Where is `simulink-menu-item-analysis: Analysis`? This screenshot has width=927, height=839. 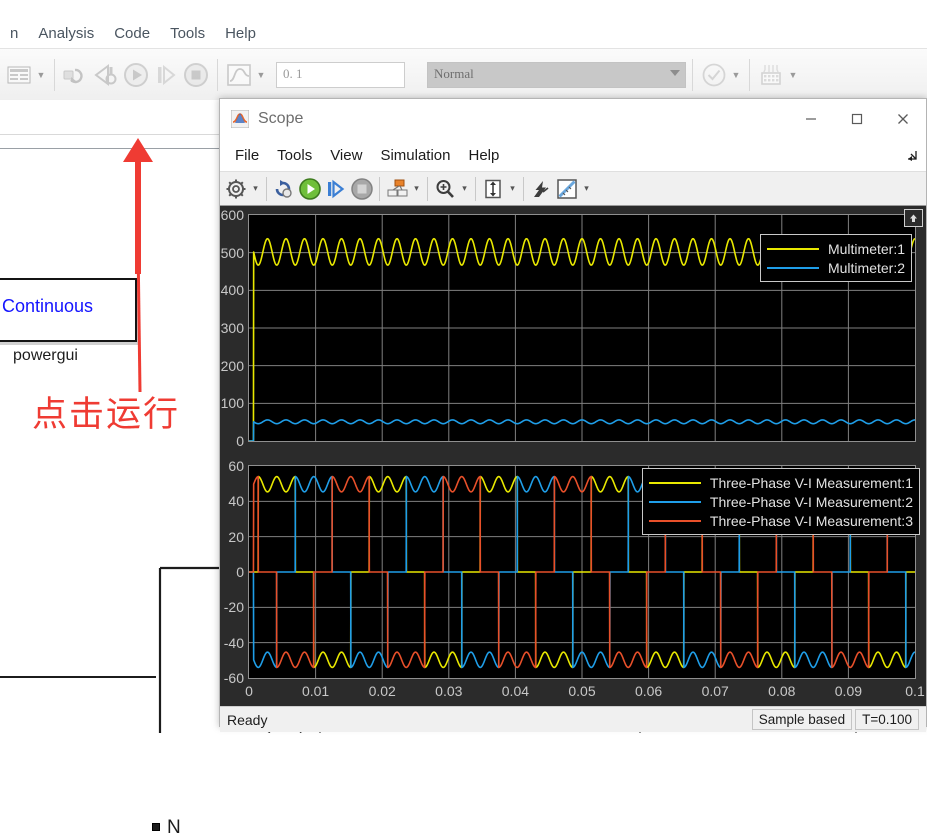 simulink-menu-item-analysis: Analysis is located at coordinates (66, 33).